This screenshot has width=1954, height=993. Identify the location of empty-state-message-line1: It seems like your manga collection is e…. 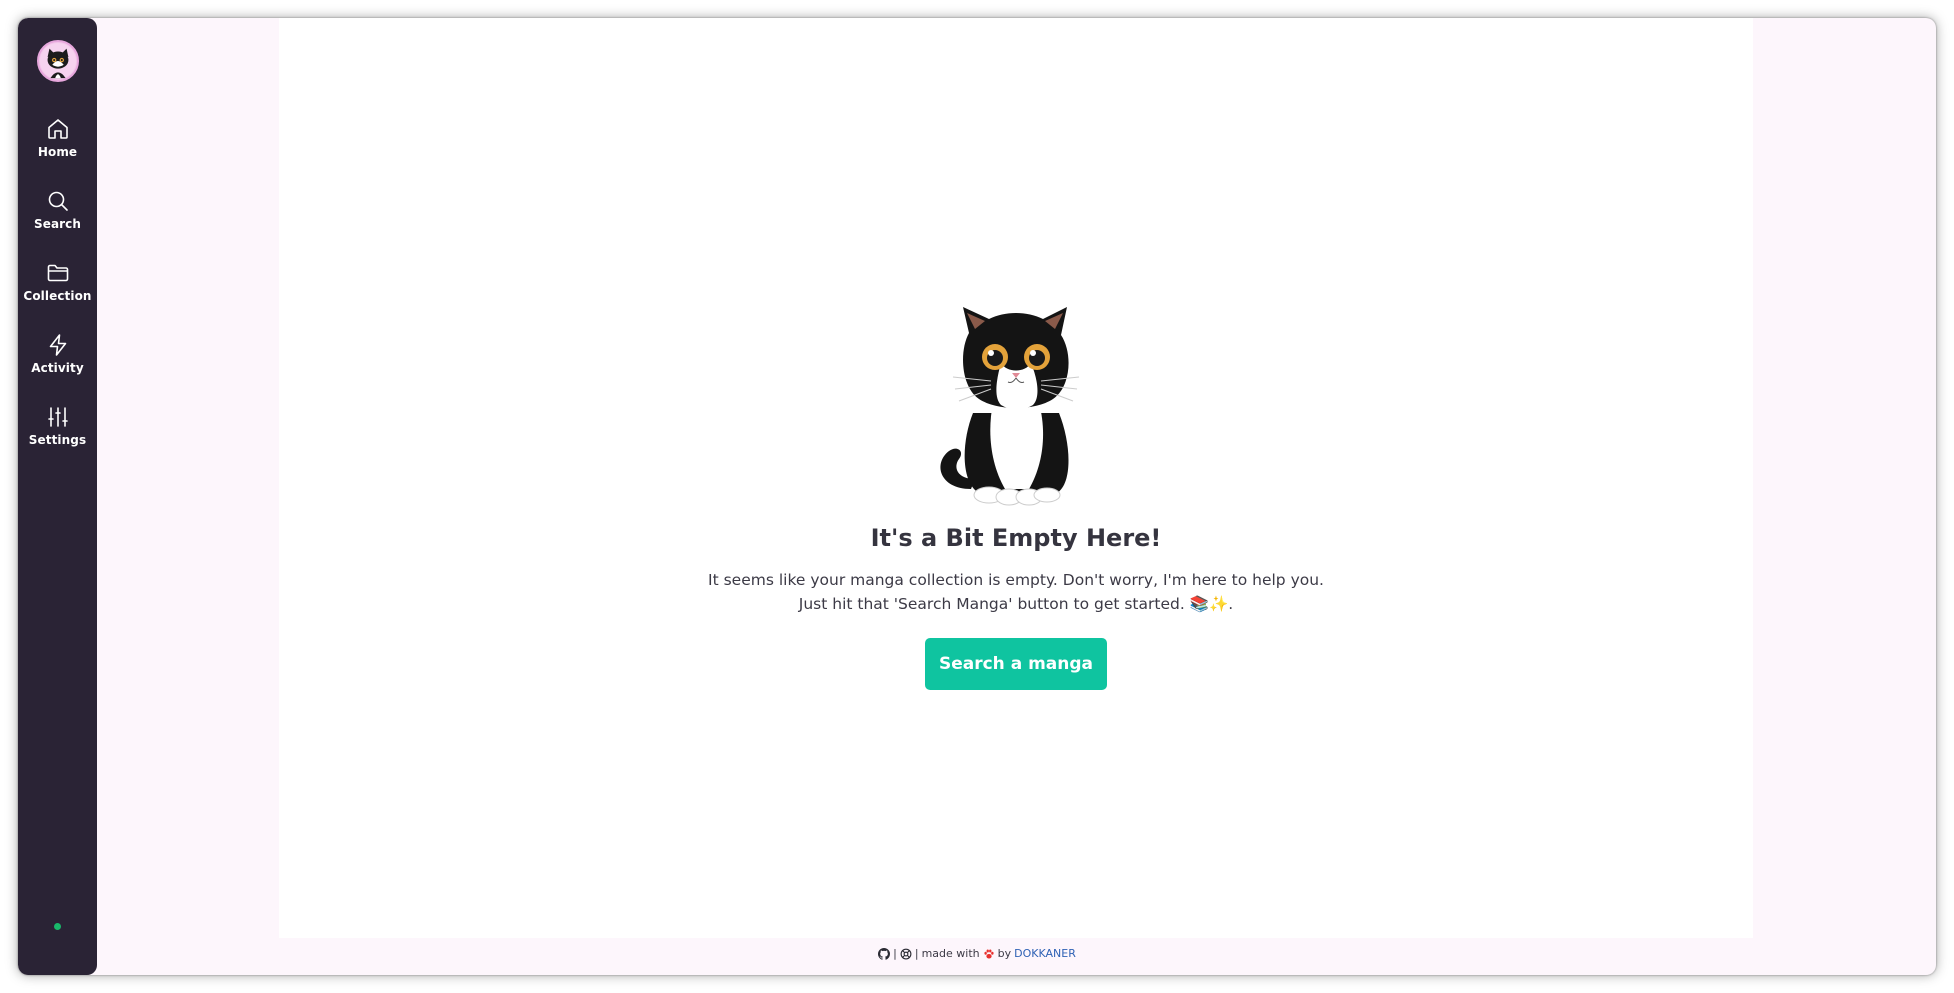
(1016, 580).